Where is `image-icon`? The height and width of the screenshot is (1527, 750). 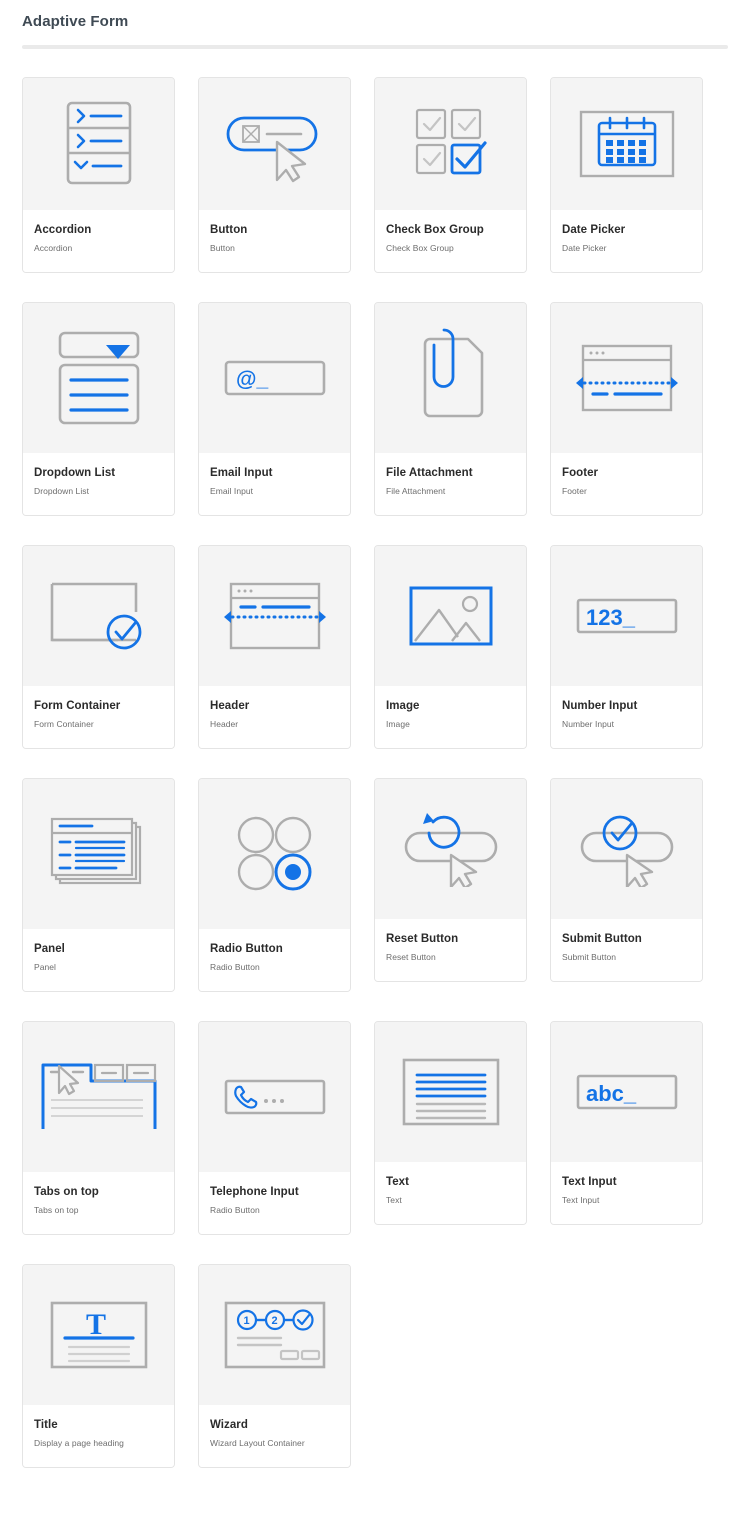
image-icon is located at coordinates (451, 616).